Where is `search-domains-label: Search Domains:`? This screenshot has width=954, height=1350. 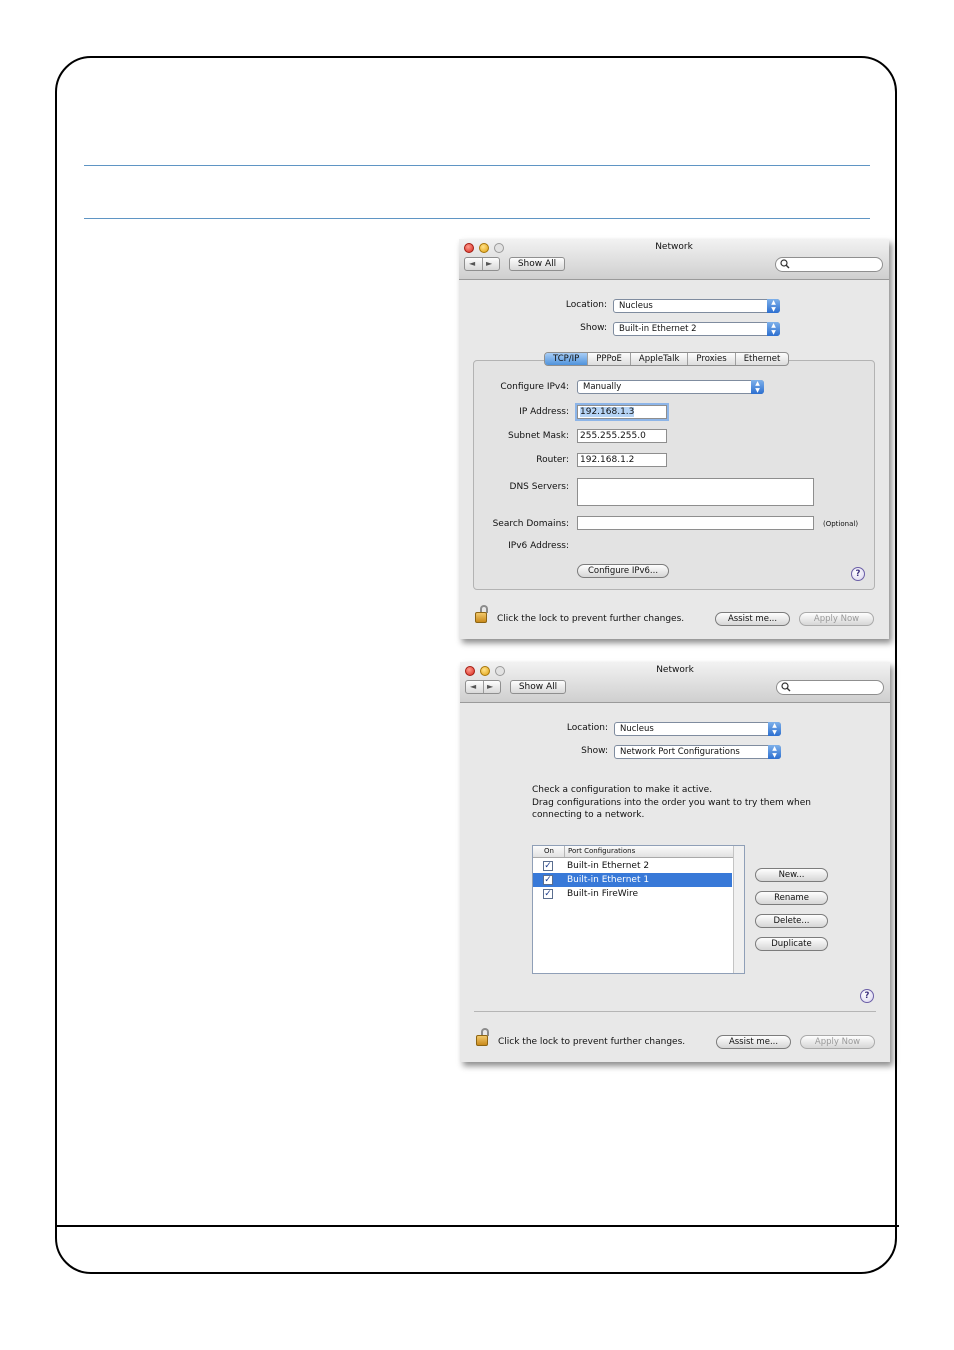
search-domains-label: Search Domains: is located at coordinates (530, 524).